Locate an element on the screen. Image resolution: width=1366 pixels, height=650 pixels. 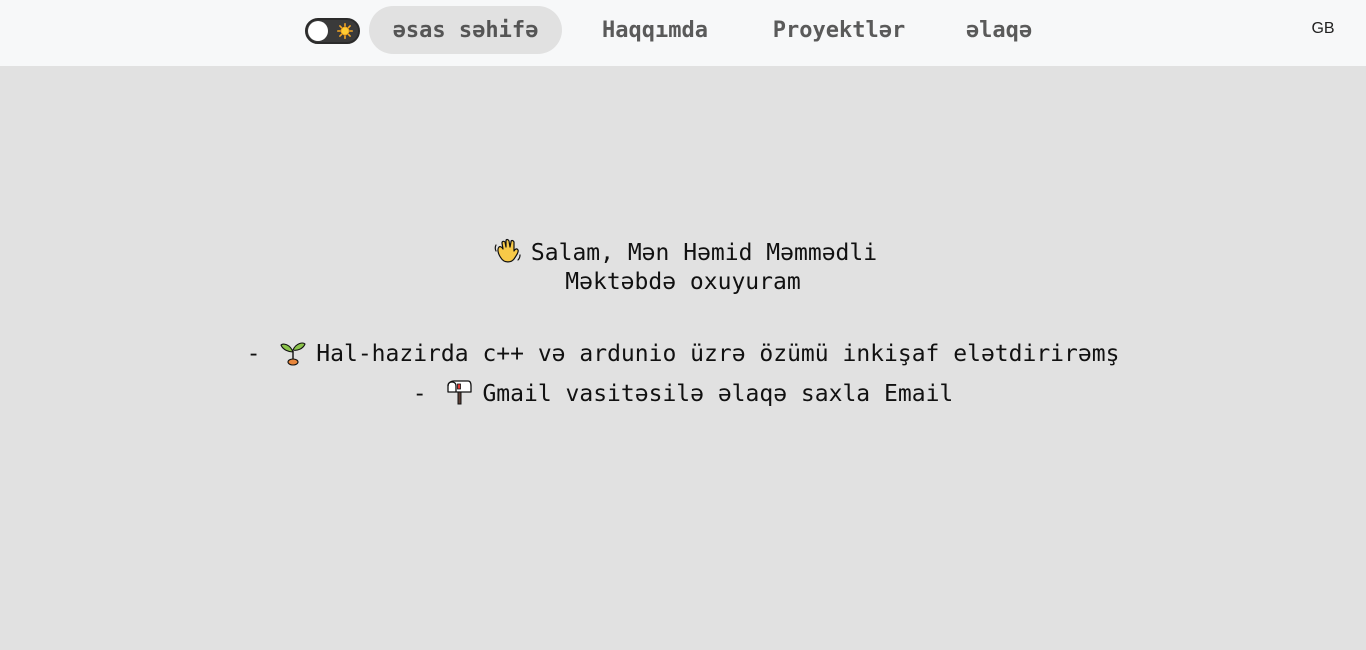
nav-link-about: Haqqımda is located at coordinates (655, 30).